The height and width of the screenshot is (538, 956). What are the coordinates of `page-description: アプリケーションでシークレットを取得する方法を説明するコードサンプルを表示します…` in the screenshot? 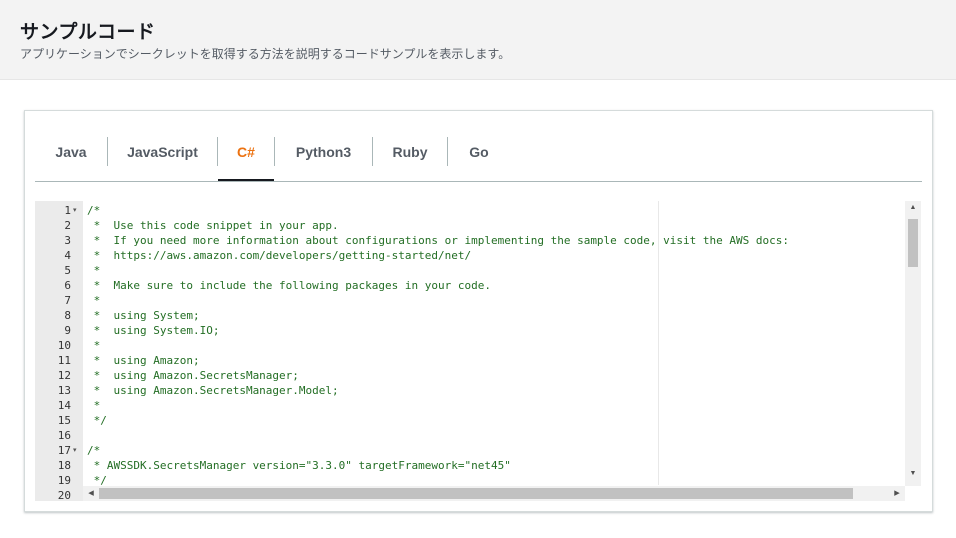 It's located at (265, 54).